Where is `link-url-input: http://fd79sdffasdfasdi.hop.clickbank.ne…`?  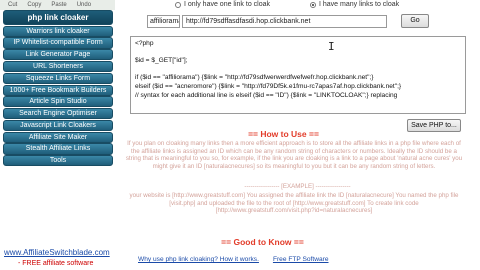
link-url-input: http://fd79sdffasdfasdi.hop.clickbank.ne… is located at coordinates (284, 21).